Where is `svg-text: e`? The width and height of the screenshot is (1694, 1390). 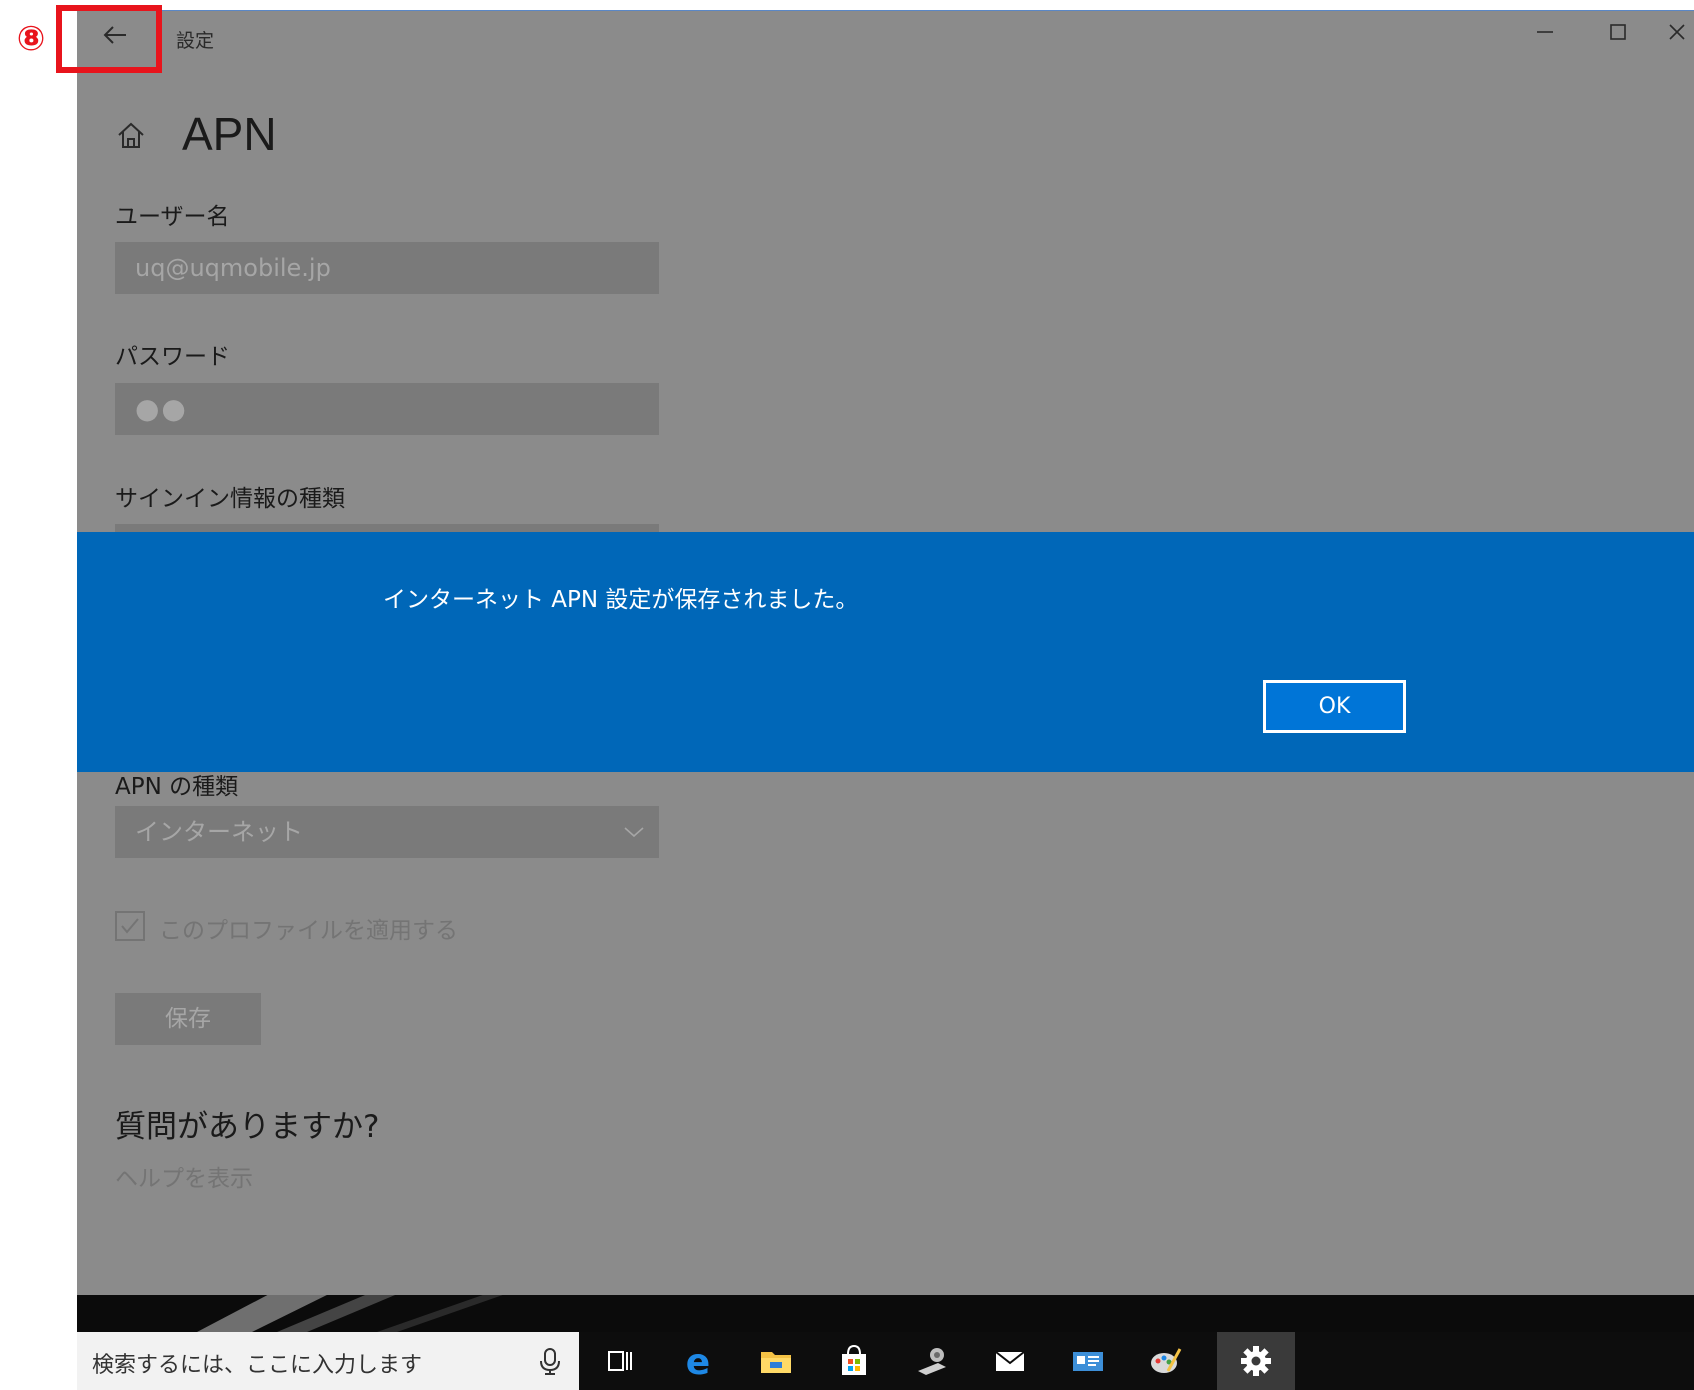
svg-text: e is located at coordinates (698, 1361).